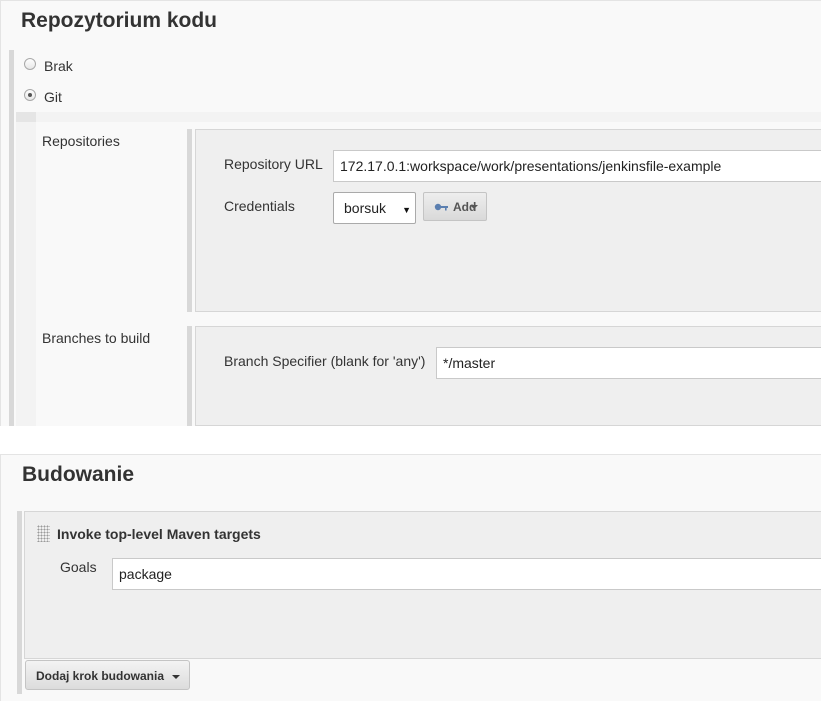  What do you see at coordinates (30, 95) in the screenshot?
I see `scm-radio-git` at bounding box center [30, 95].